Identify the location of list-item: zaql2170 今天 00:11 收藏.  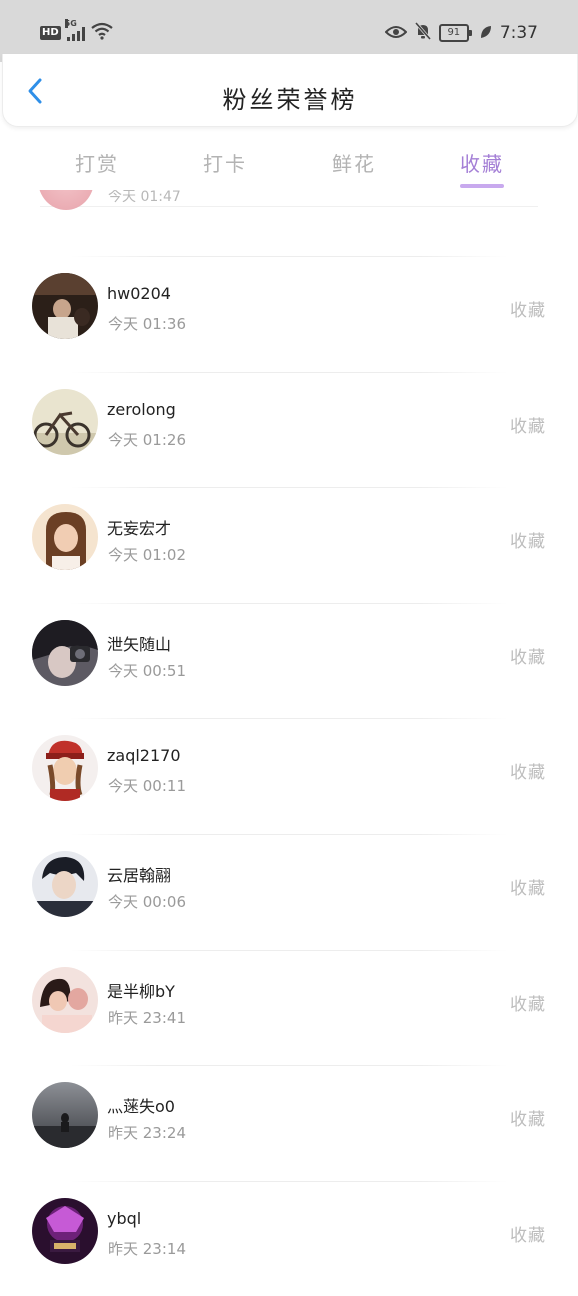
(289, 776).